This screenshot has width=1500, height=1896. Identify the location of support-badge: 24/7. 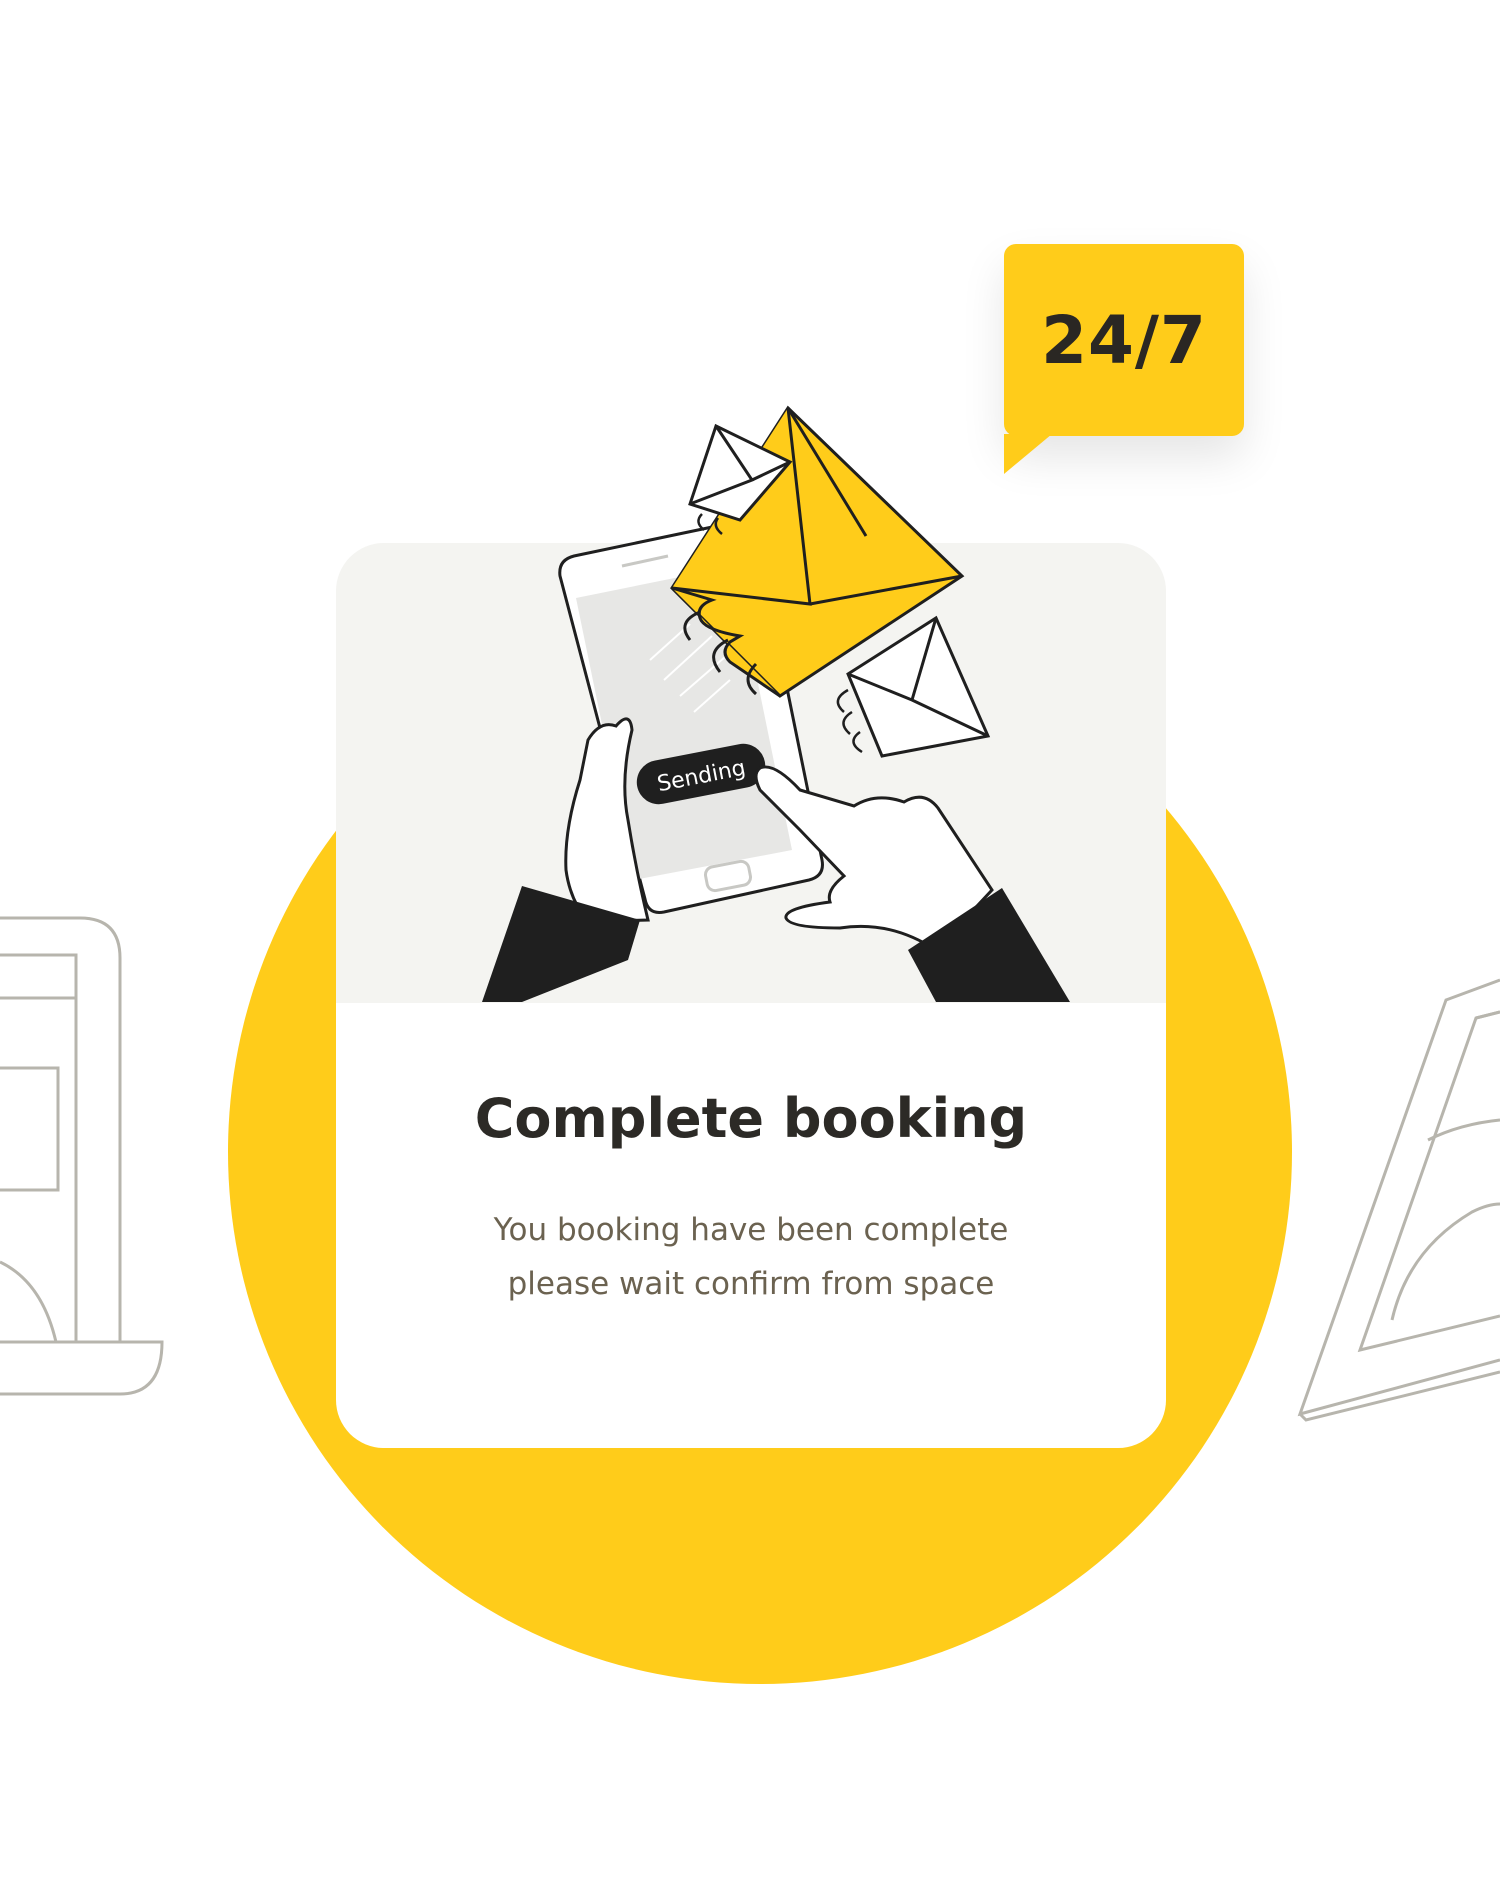
(1124, 340).